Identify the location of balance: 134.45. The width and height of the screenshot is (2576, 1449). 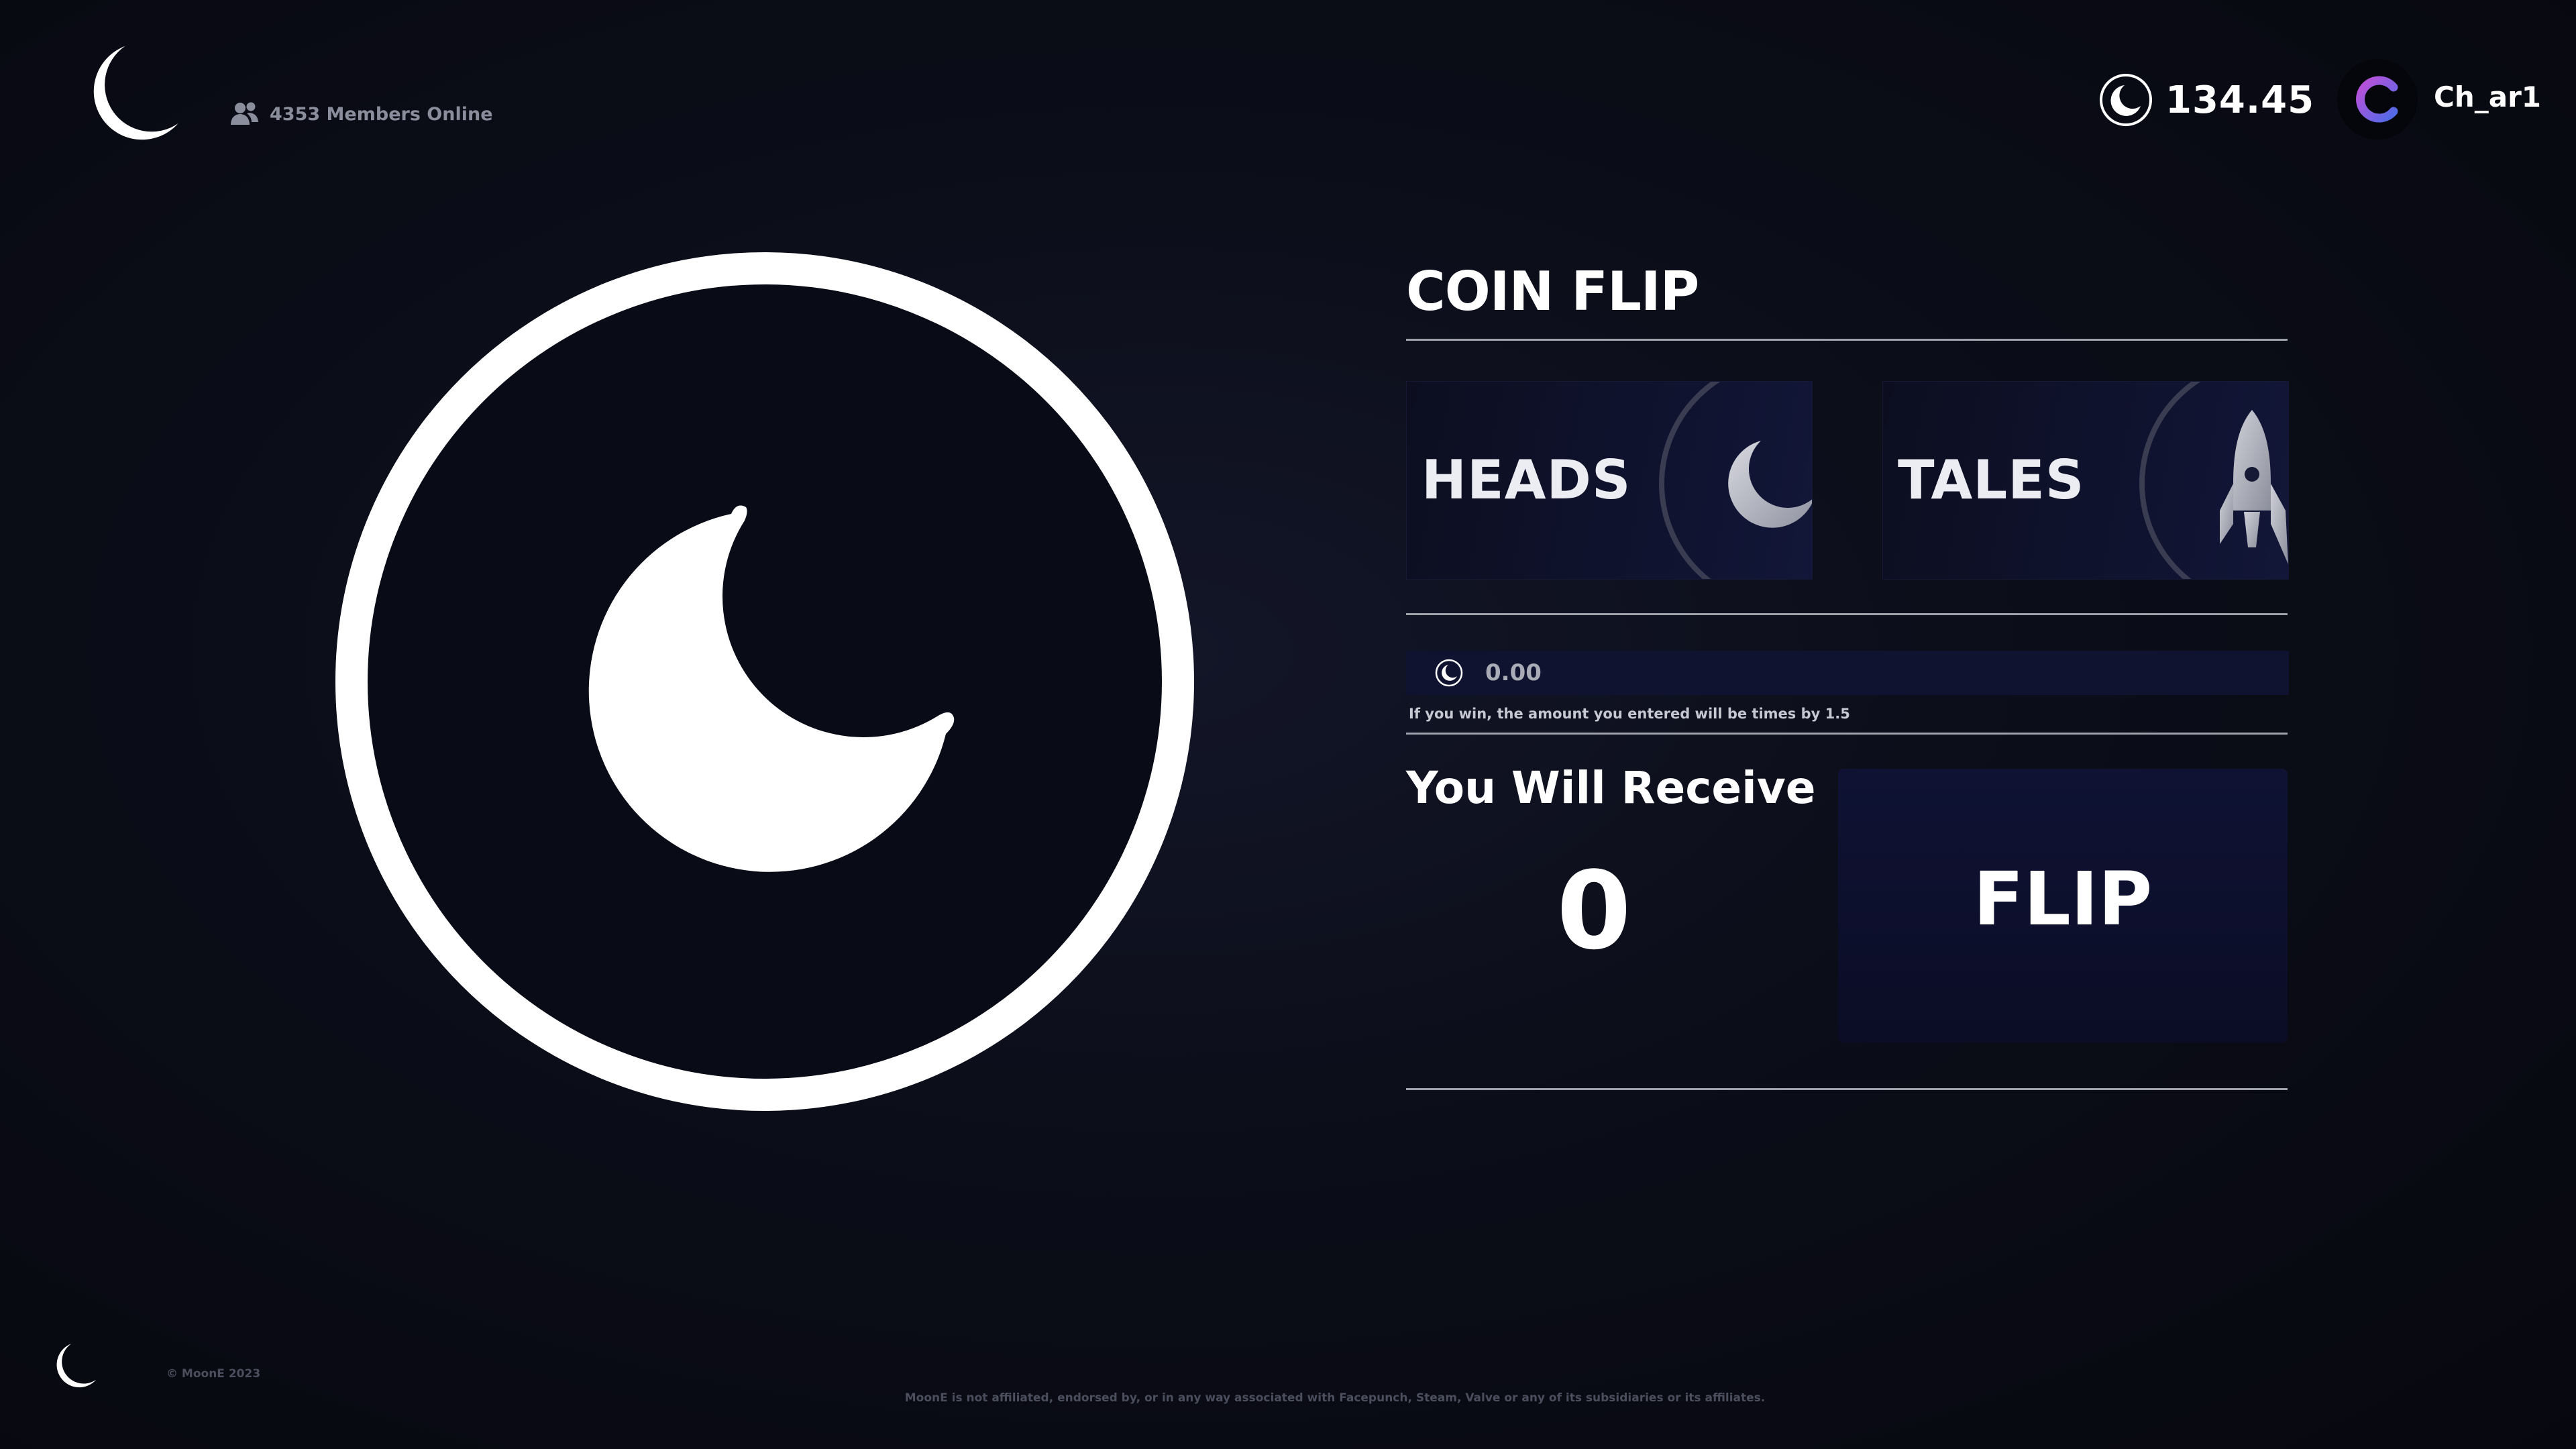
(2206, 99).